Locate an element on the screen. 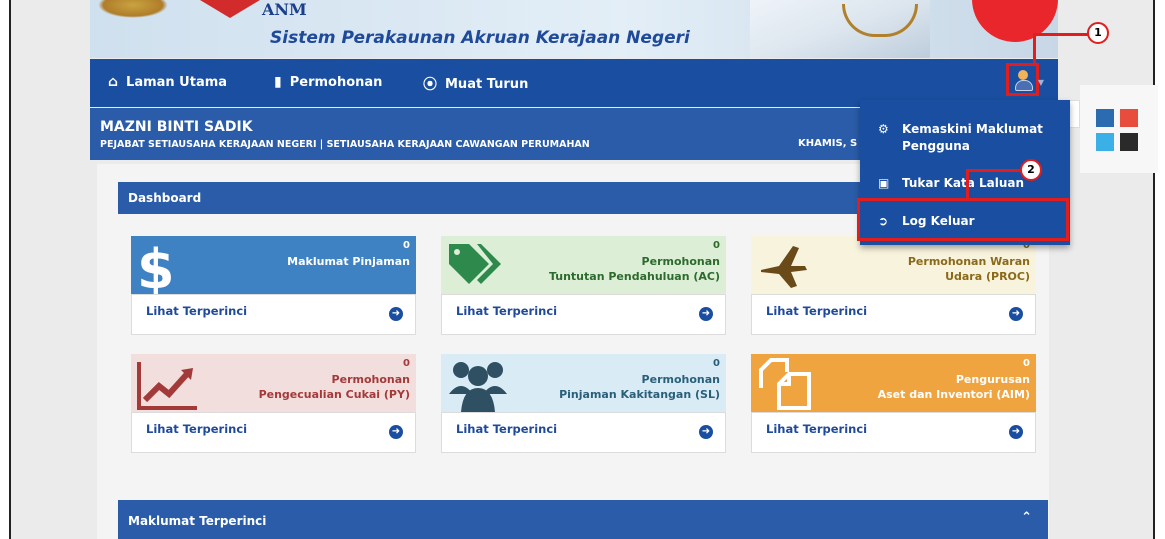 This screenshot has width=1165, height=539. nav-label: Laman Utama is located at coordinates (177, 82).